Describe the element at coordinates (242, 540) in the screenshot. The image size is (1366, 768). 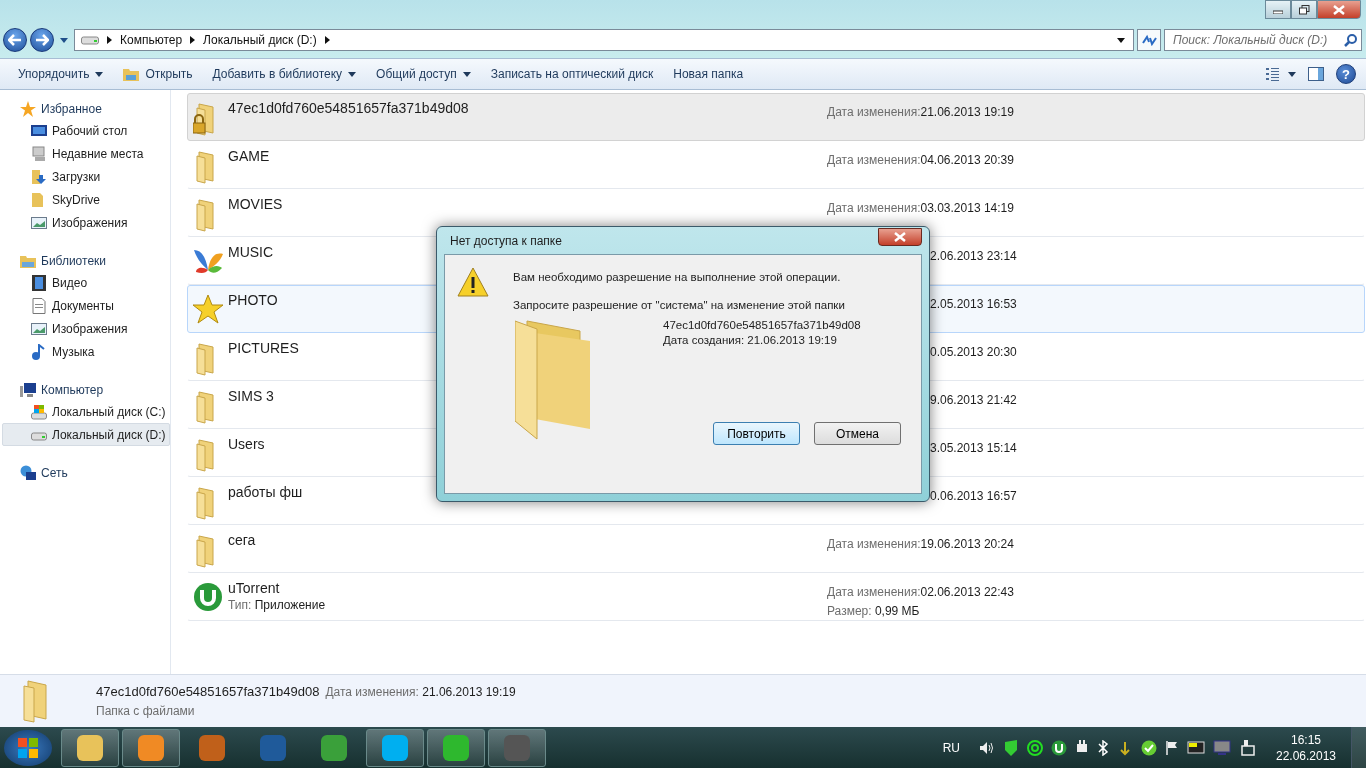
I see `file-name: сега` at that location.